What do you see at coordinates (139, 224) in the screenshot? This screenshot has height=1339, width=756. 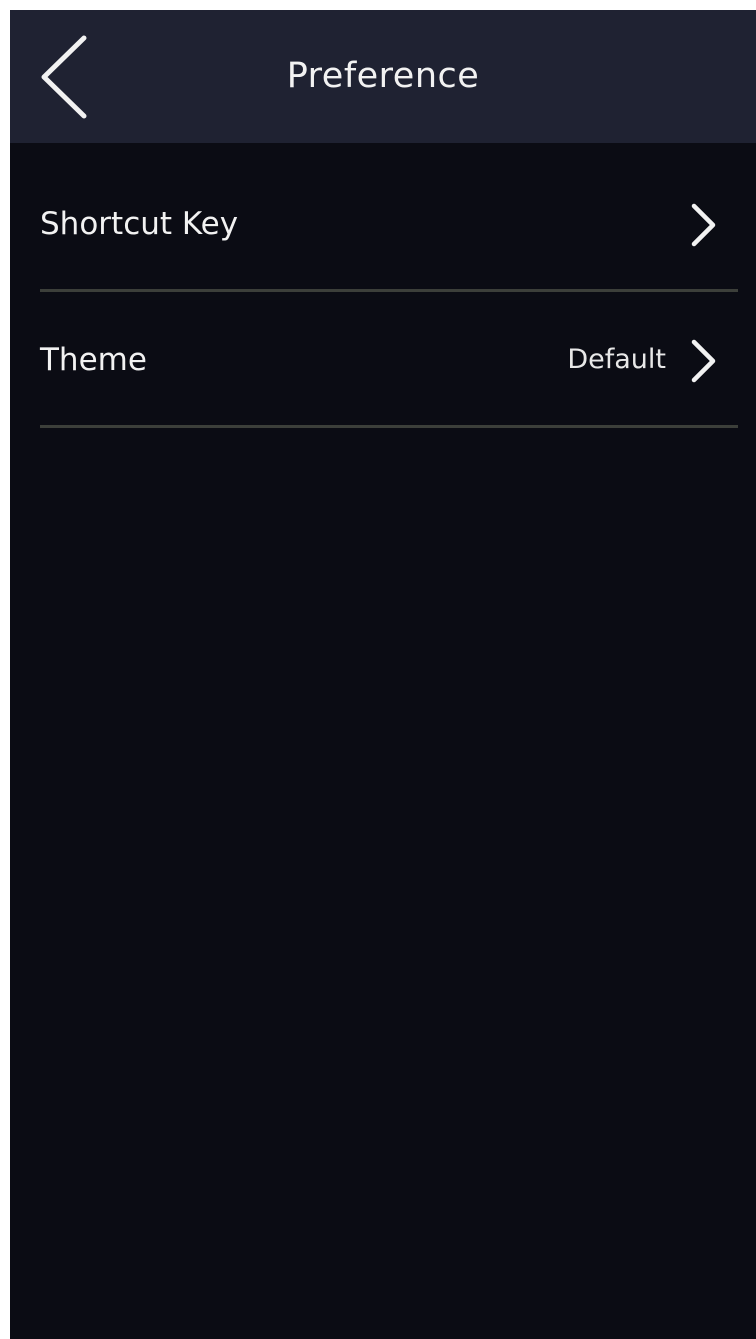 I see `shortcut-key-label: Shortcut Key` at bounding box center [139, 224].